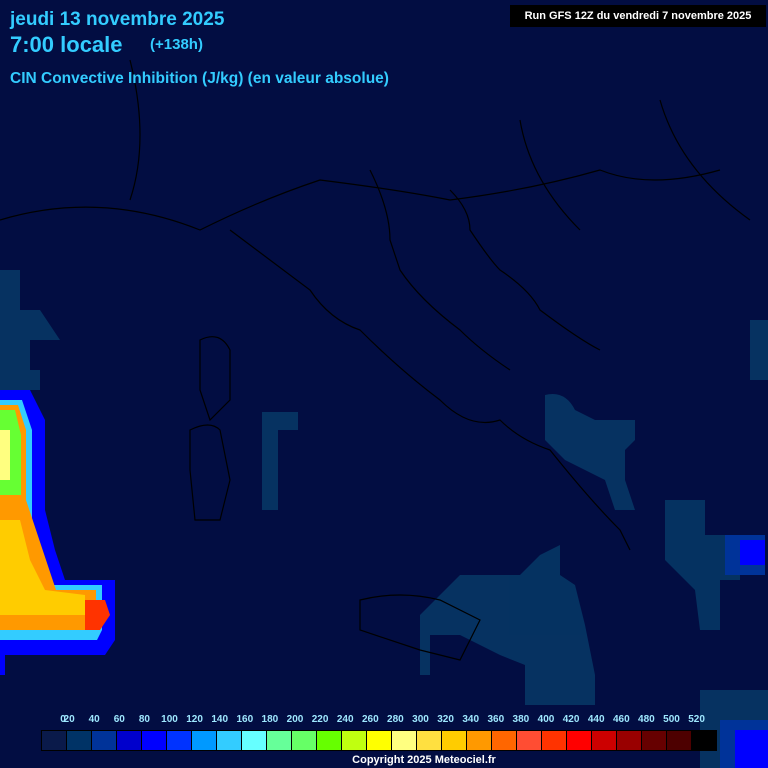 This screenshot has width=768, height=768. What do you see at coordinates (320, 719) in the screenshot?
I see `legend-label: 220` at bounding box center [320, 719].